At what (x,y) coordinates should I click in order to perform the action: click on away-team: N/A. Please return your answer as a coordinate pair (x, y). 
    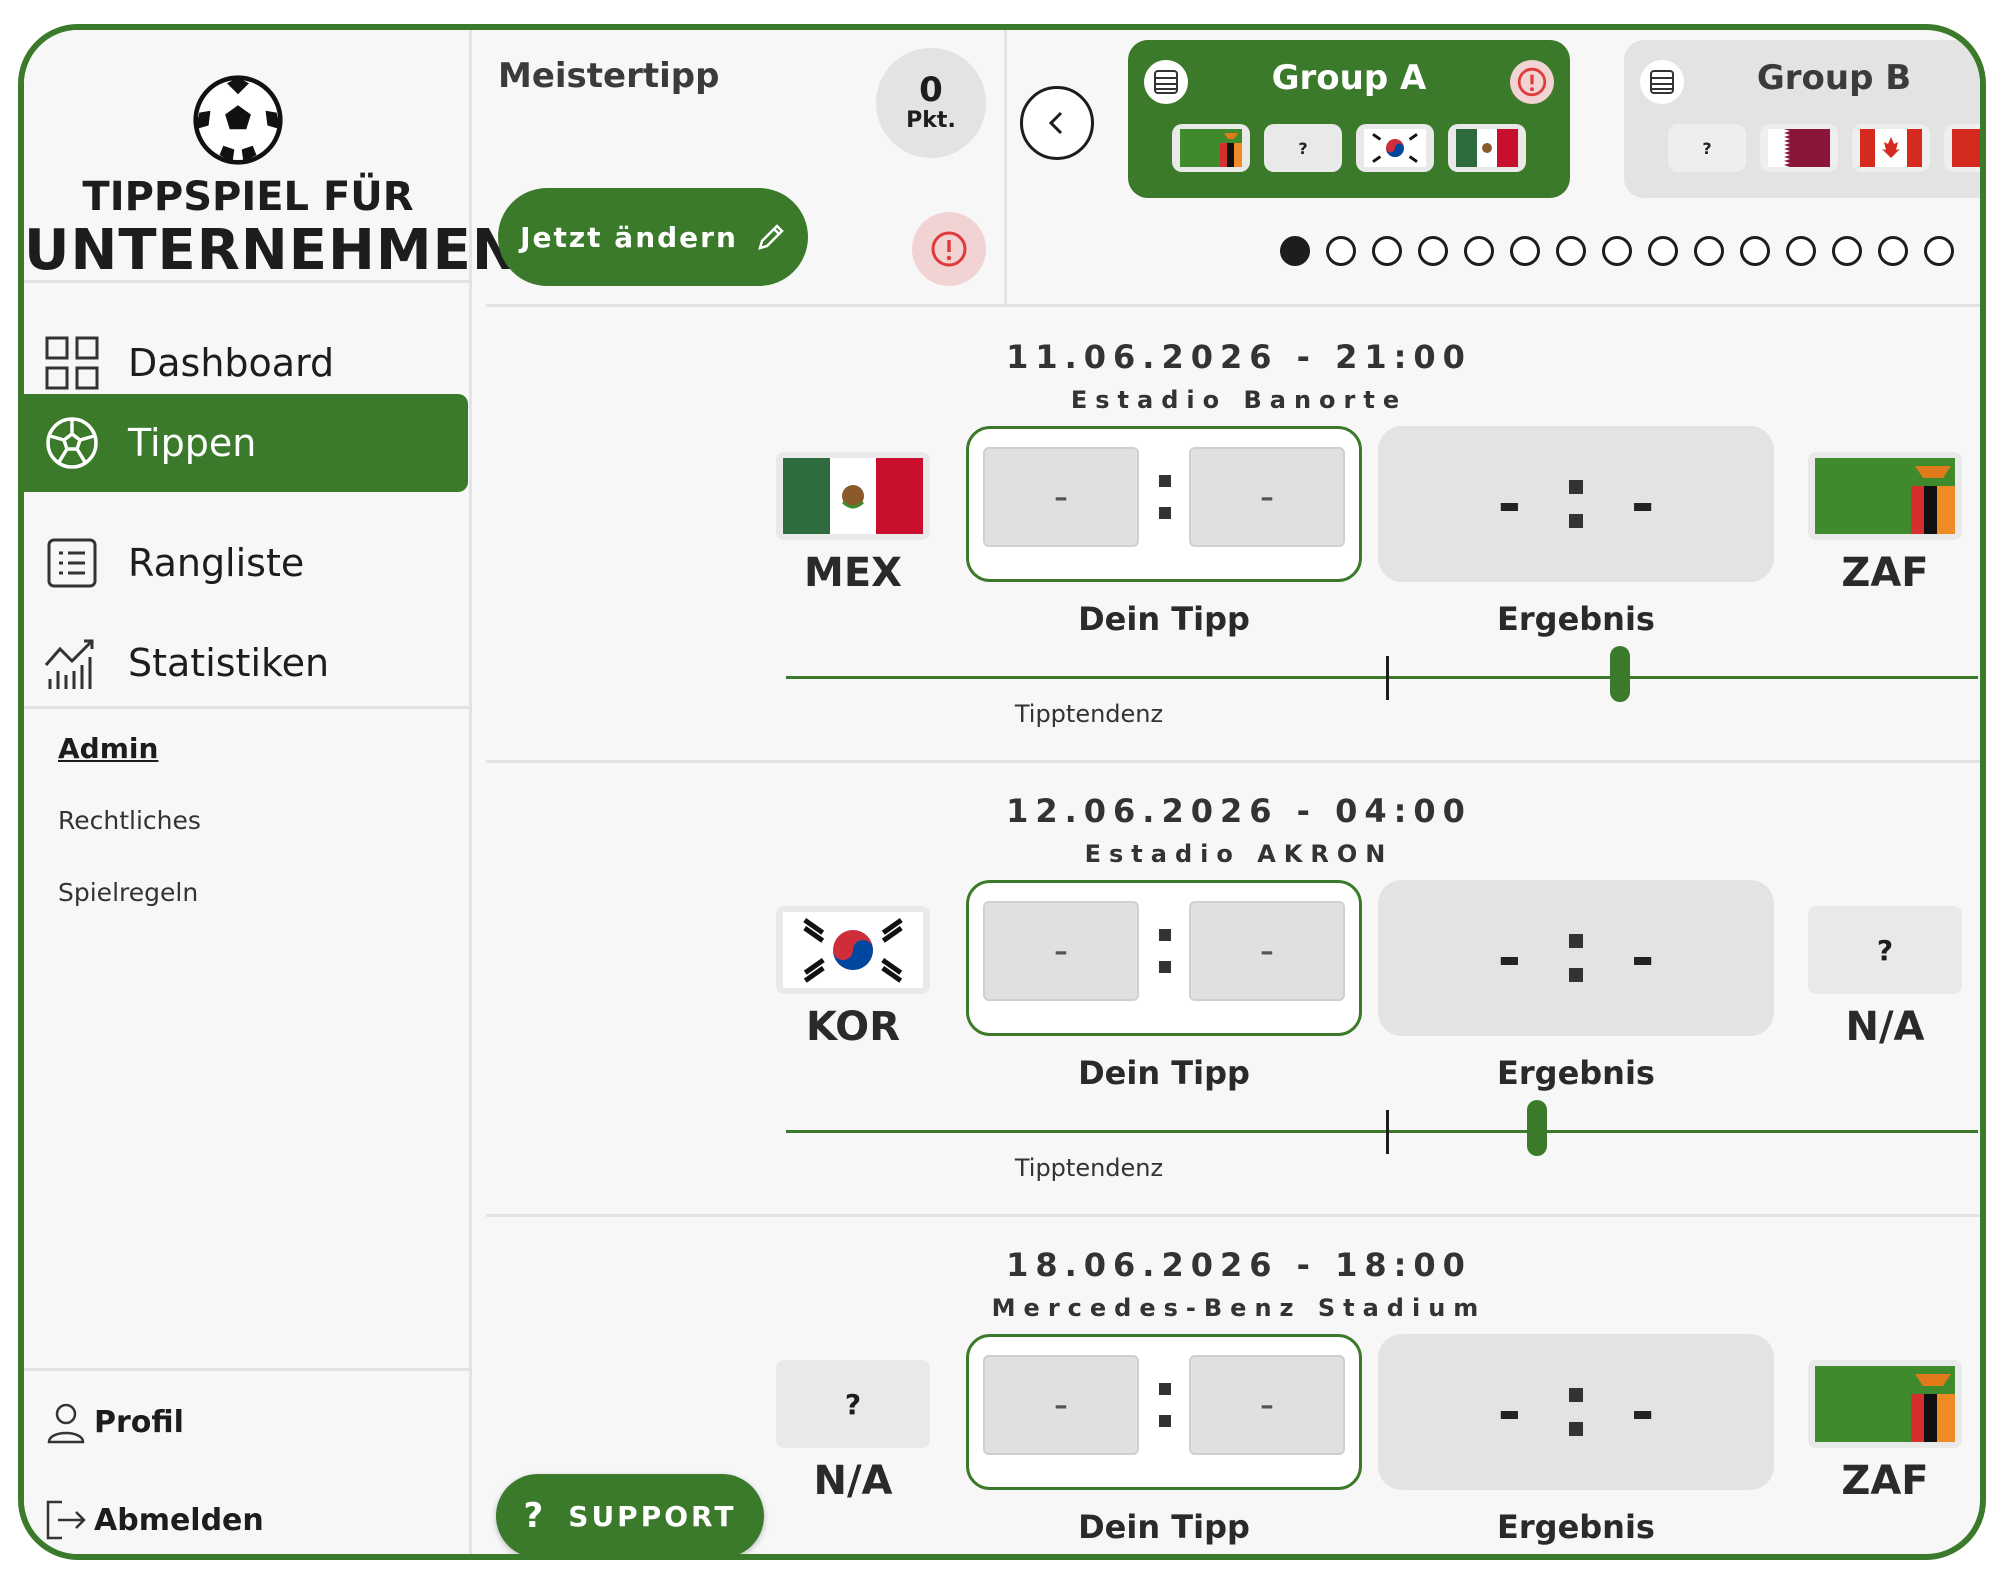
    Looking at the image, I should click on (1885, 1027).